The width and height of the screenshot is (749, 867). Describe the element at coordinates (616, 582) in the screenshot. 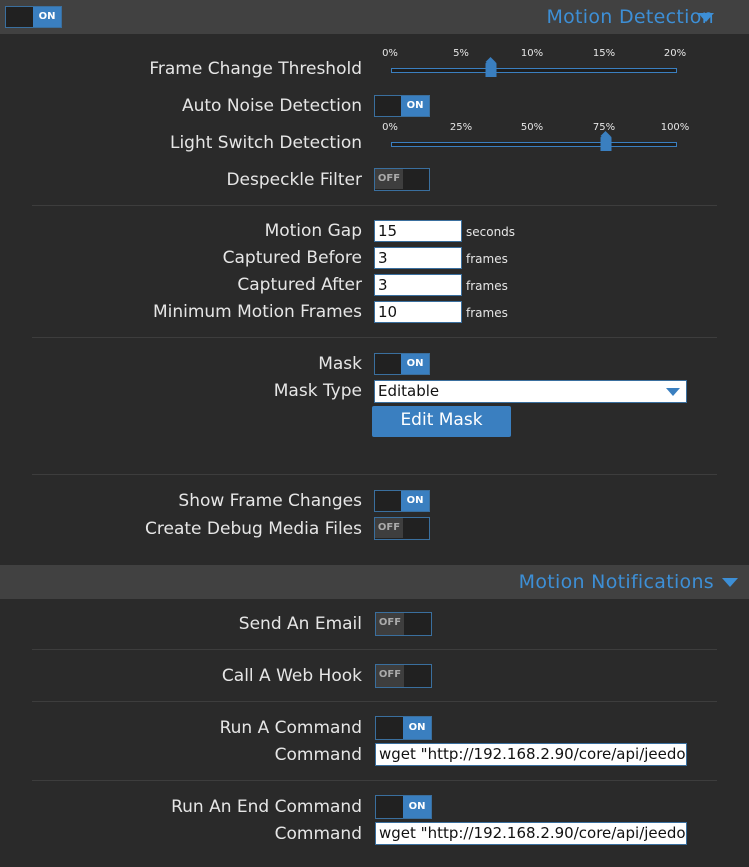

I see `motion-notifications-title: Motion Notifications` at that location.